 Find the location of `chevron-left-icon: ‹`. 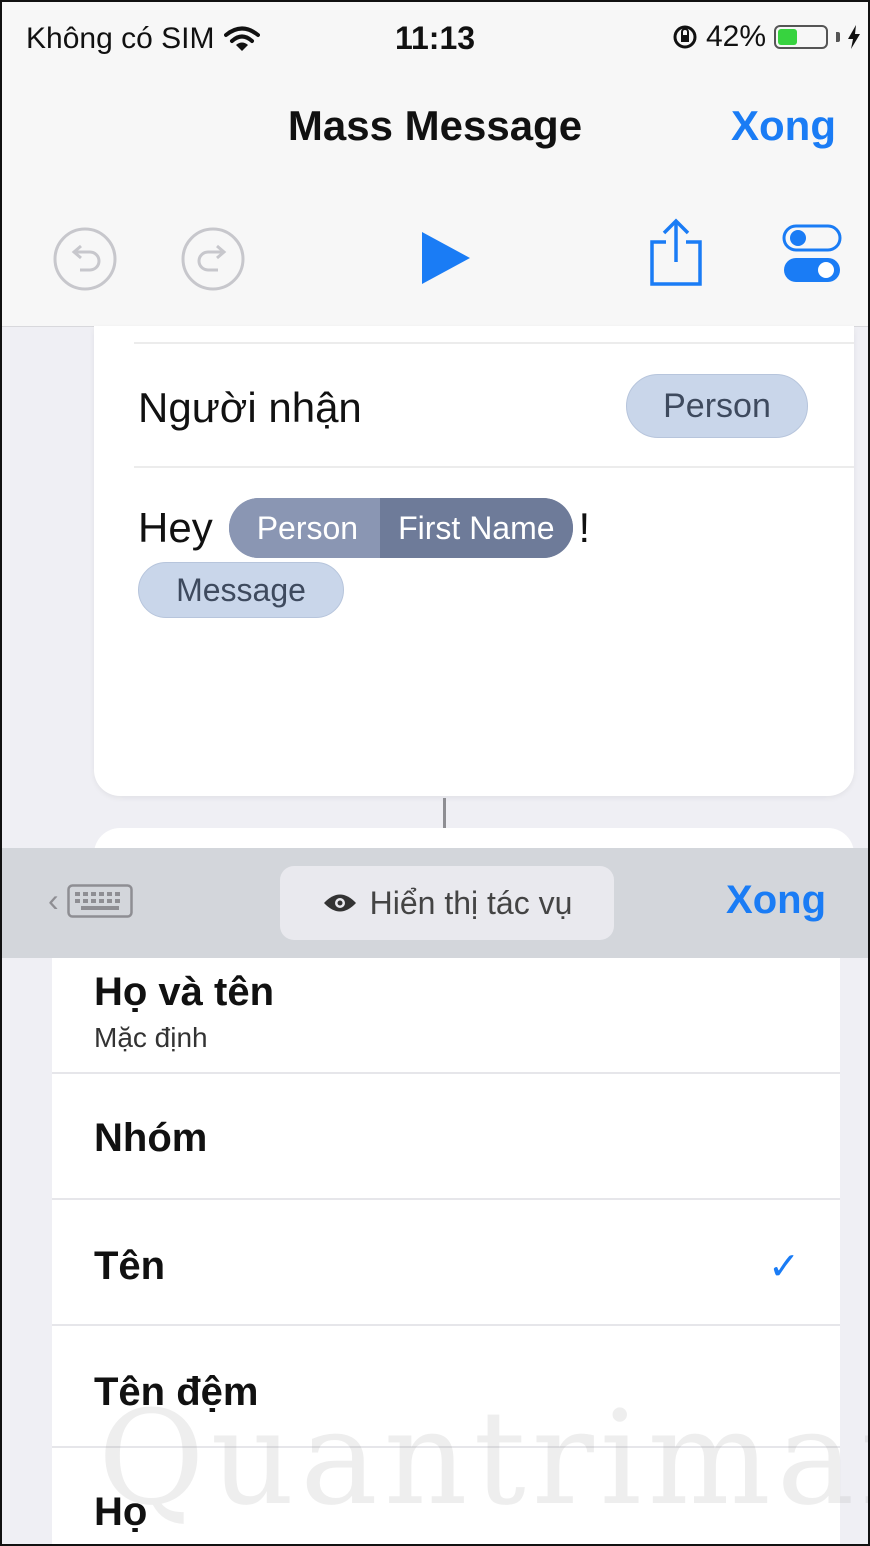

chevron-left-icon: ‹ is located at coordinates (53, 900).